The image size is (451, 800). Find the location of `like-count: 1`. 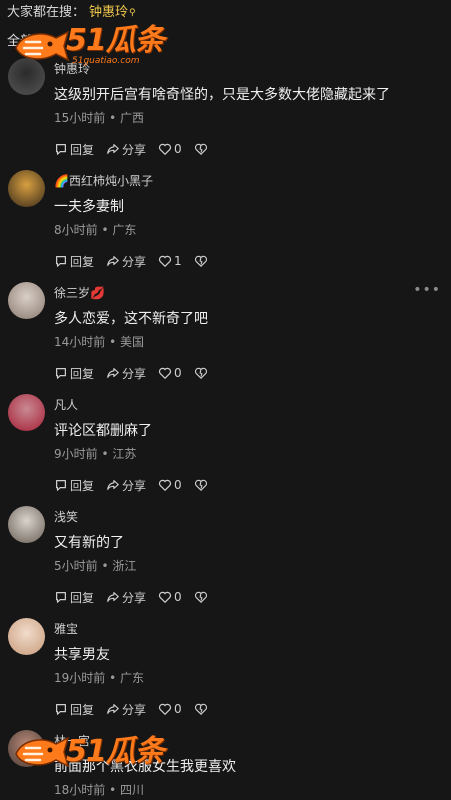

like-count: 1 is located at coordinates (178, 261).